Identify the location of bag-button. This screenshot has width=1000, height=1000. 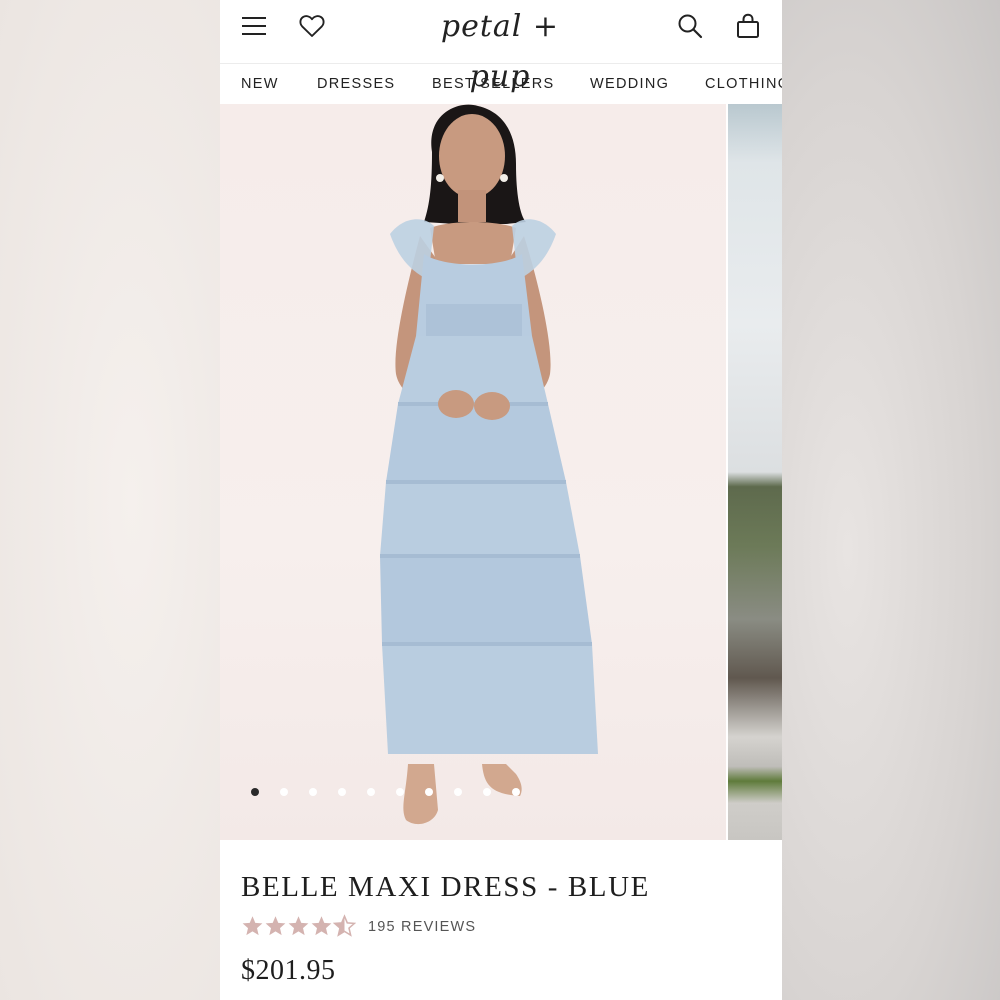
(748, 26).